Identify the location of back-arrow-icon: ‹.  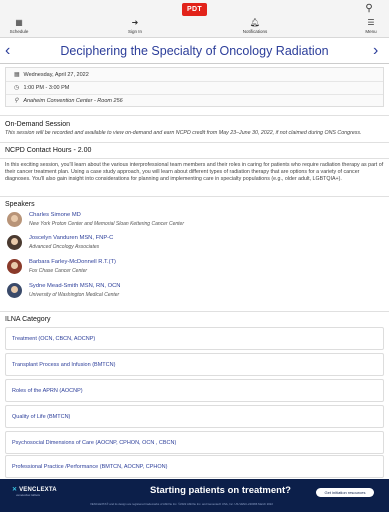
(7, 51).